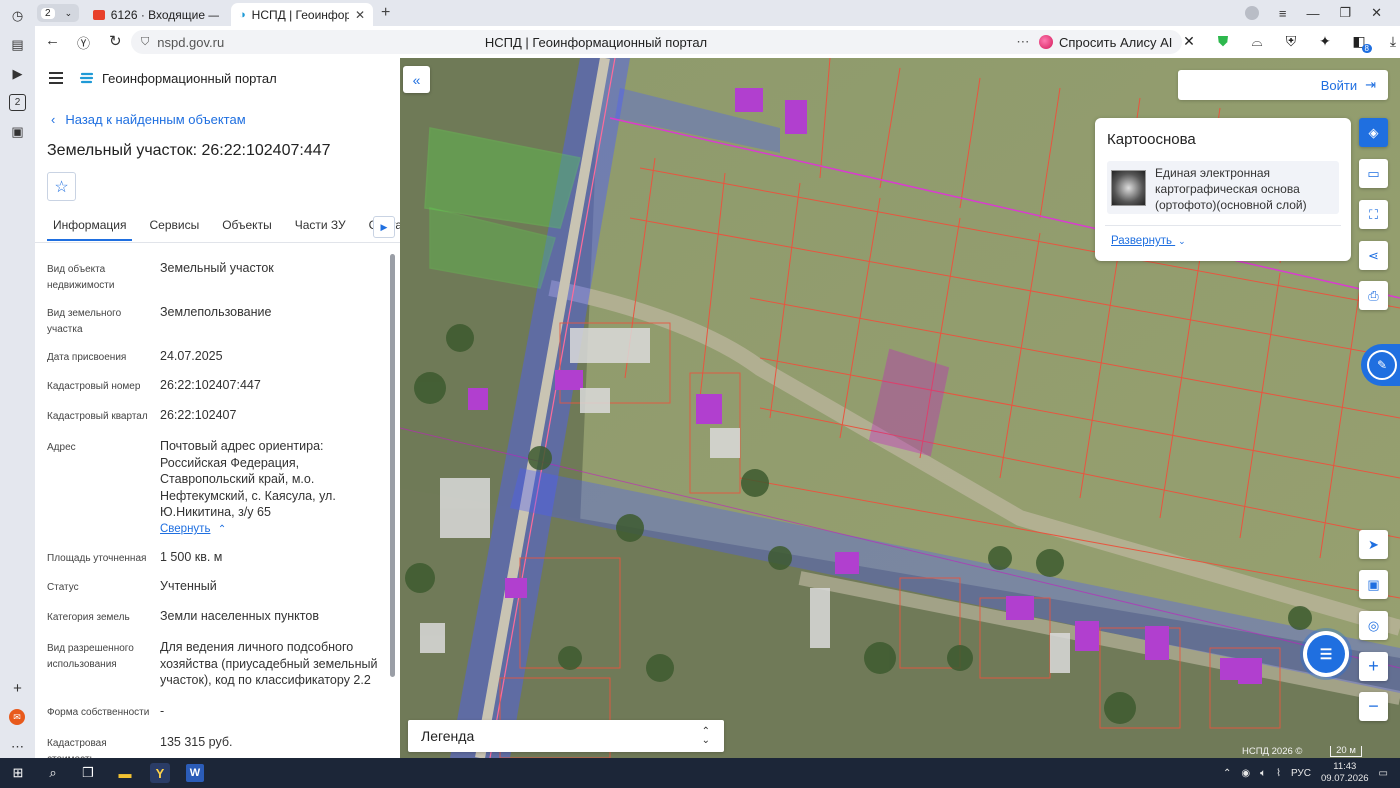 The width and height of the screenshot is (1400, 788). I want to click on property-value: 26:22:102407:447, so click(210, 385).